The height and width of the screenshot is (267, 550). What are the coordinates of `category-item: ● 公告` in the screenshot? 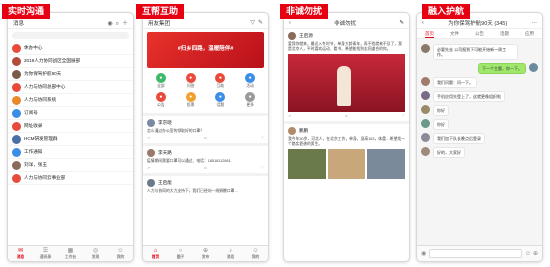 It's located at (161, 100).